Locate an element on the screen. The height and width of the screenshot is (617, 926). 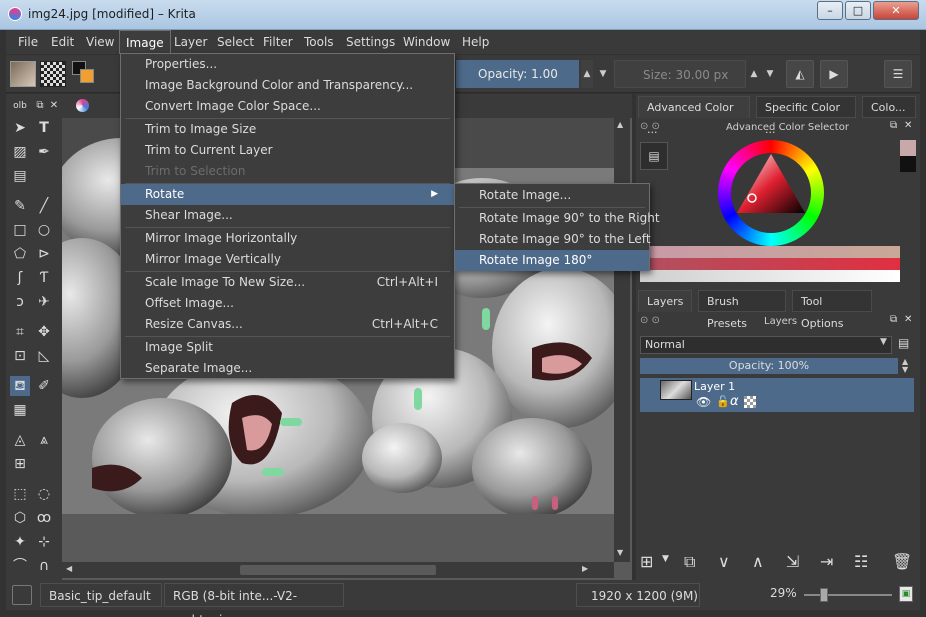
line-tool-icon: ╱ is located at coordinates (44, 206).